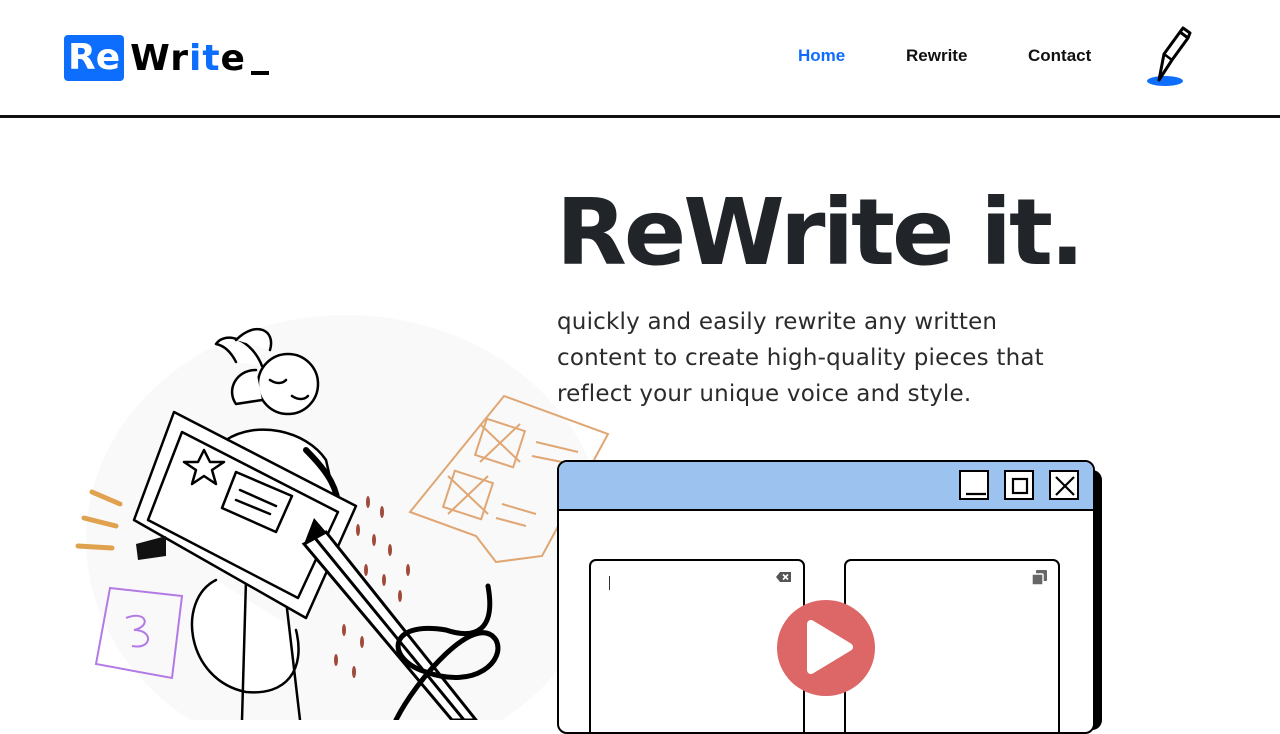  Describe the element at coordinates (784, 577) in the screenshot. I see `clear-text-icon` at that location.